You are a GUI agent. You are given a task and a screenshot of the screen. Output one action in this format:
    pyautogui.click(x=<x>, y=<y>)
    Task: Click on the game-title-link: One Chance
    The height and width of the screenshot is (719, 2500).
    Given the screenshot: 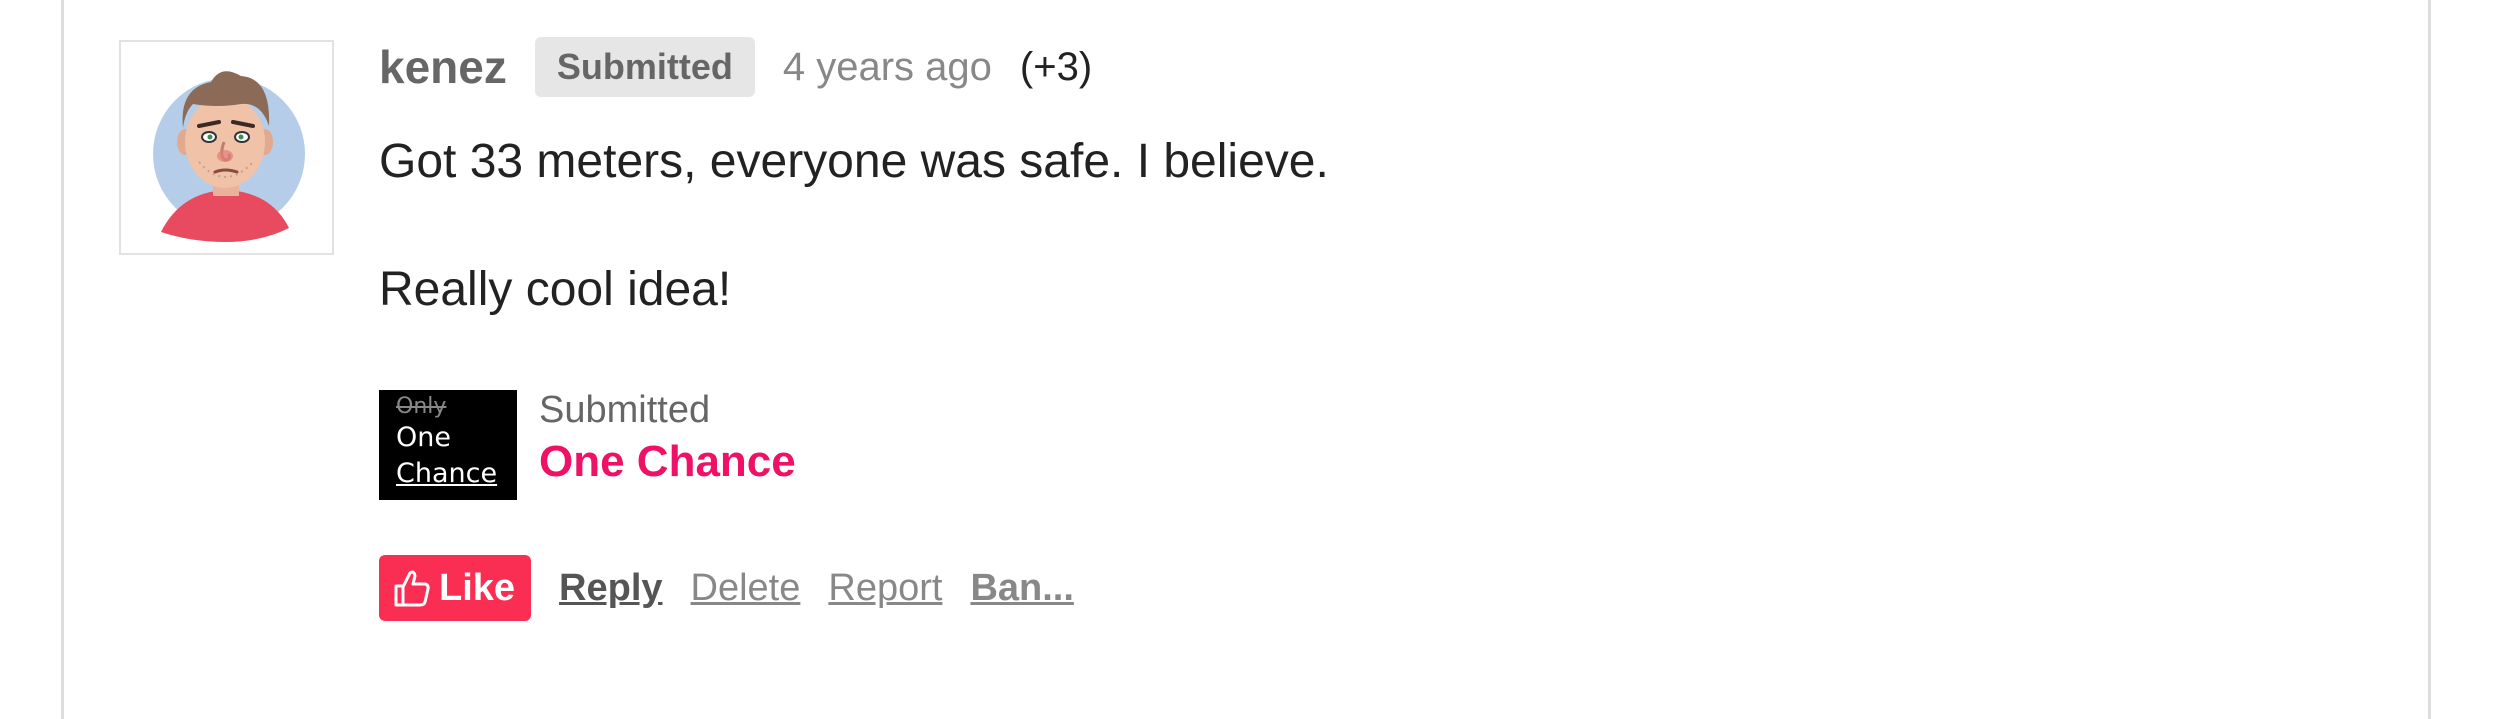 What is the action you would take?
    pyautogui.click(x=667, y=462)
    